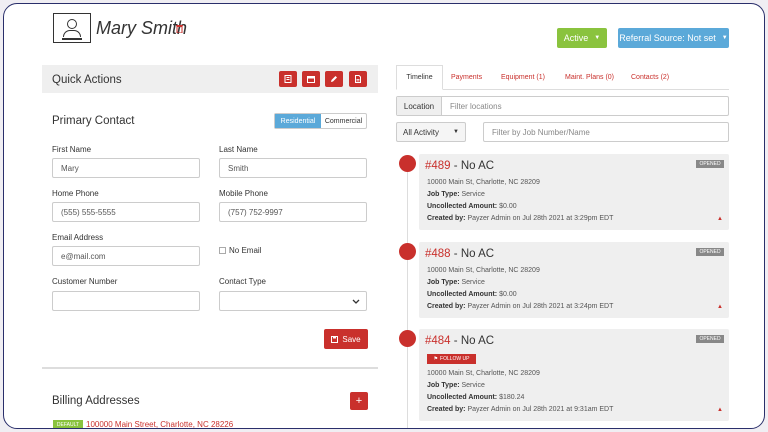  What do you see at coordinates (126, 168) in the screenshot?
I see `first-name-input: Mary` at bounding box center [126, 168].